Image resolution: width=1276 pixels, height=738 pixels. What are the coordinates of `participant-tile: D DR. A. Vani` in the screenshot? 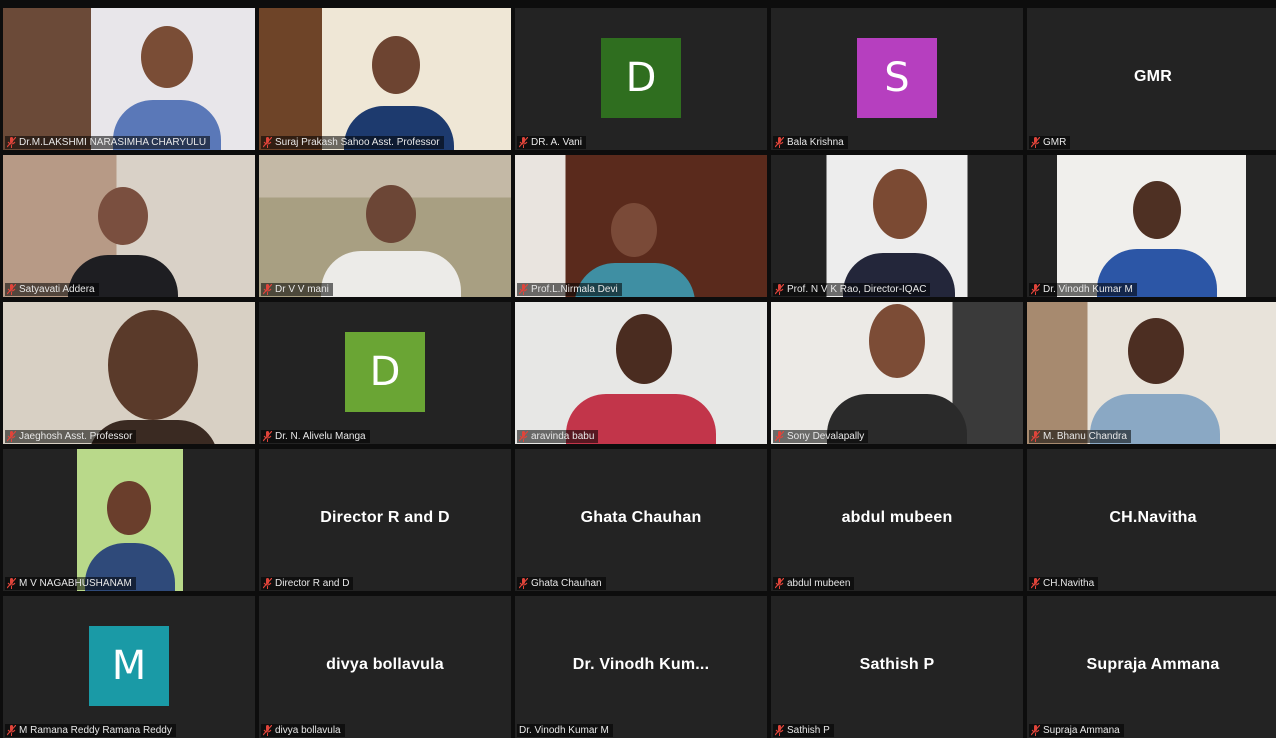 It's located at (641, 79).